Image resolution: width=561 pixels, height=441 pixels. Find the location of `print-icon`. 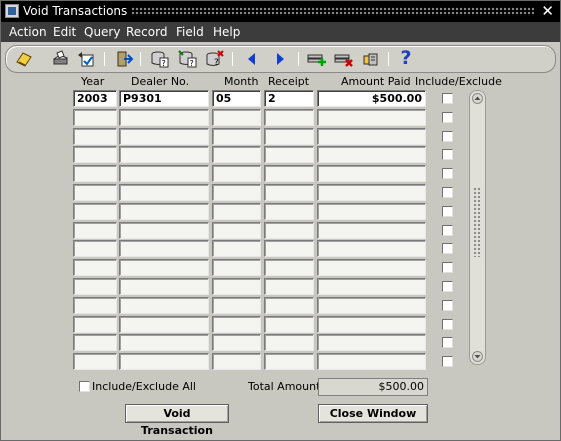

print-icon is located at coordinates (60, 59).